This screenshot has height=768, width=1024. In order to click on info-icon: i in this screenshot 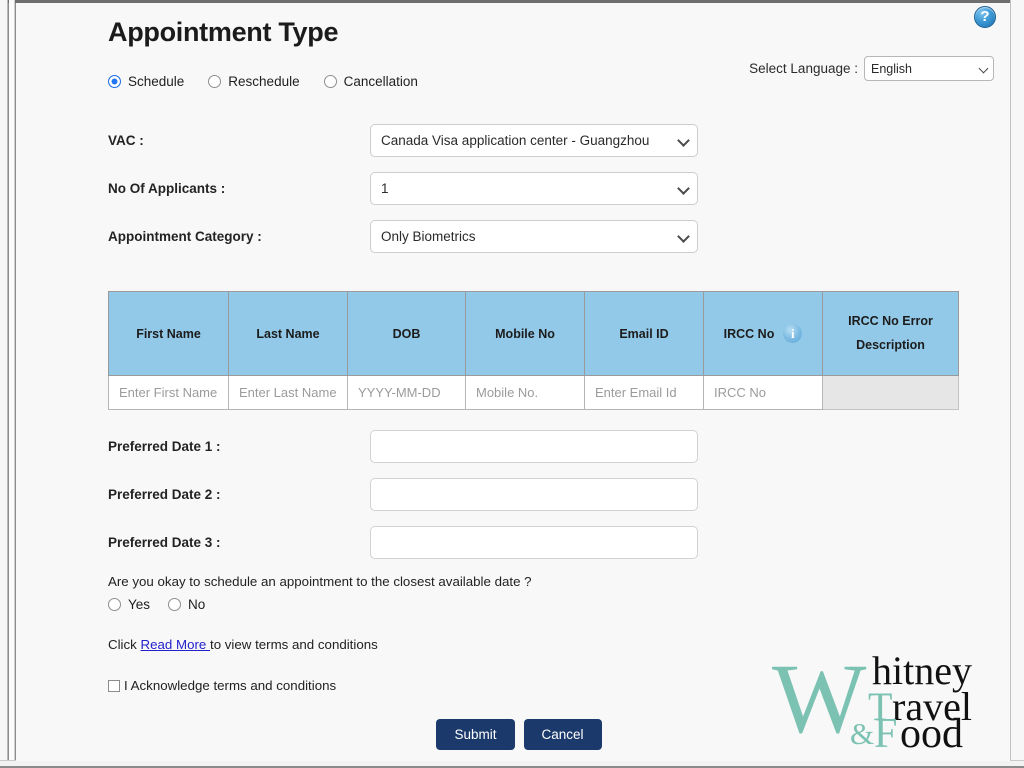, I will do `click(793, 333)`.